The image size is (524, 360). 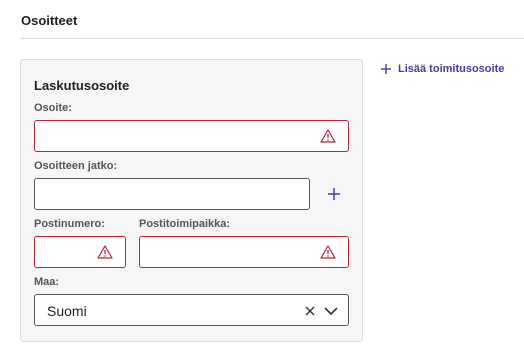 I want to click on country-label: Maa:, so click(x=47, y=282).